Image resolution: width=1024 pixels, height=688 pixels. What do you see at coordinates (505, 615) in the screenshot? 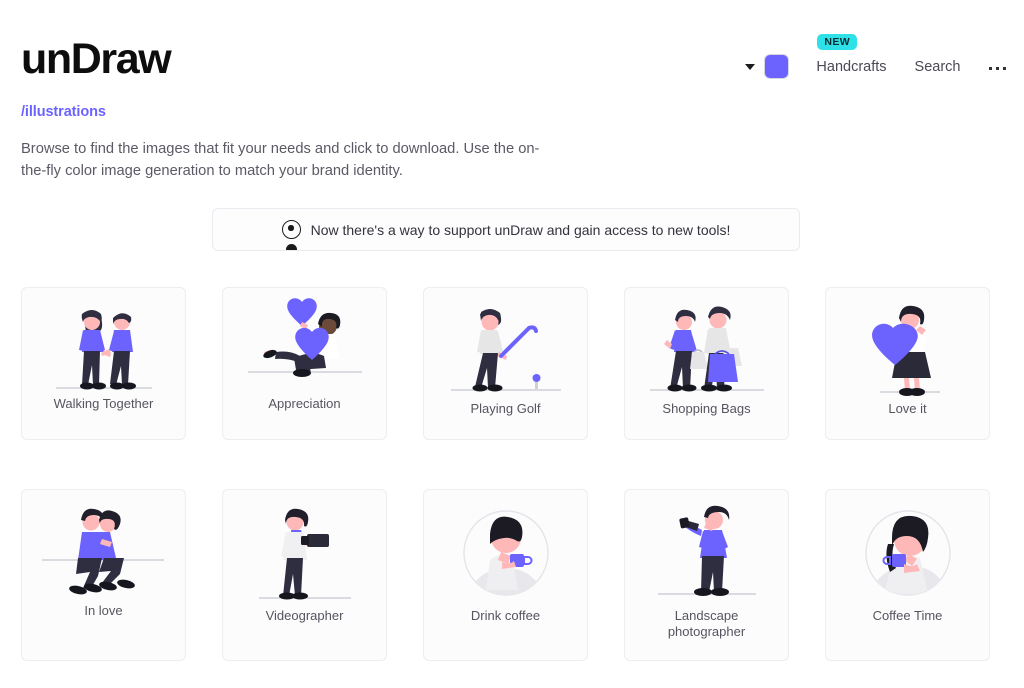
I see `illustration-card-label: Drink coffee` at bounding box center [505, 615].